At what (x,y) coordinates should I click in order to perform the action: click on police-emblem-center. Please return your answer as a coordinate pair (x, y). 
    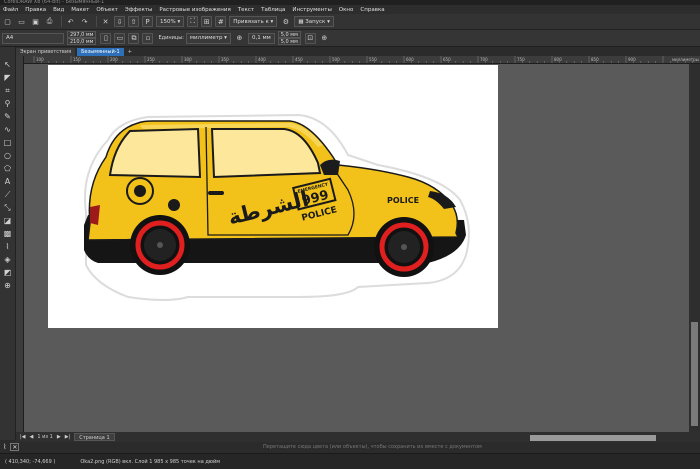
    Looking at the image, I should click on (140, 191).